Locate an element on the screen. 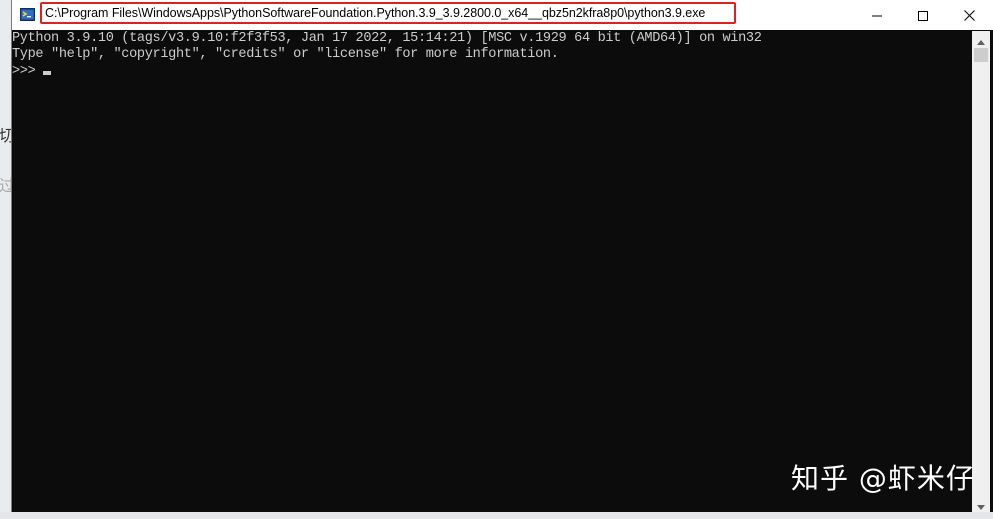  minimize-icon is located at coordinates (877, 15).